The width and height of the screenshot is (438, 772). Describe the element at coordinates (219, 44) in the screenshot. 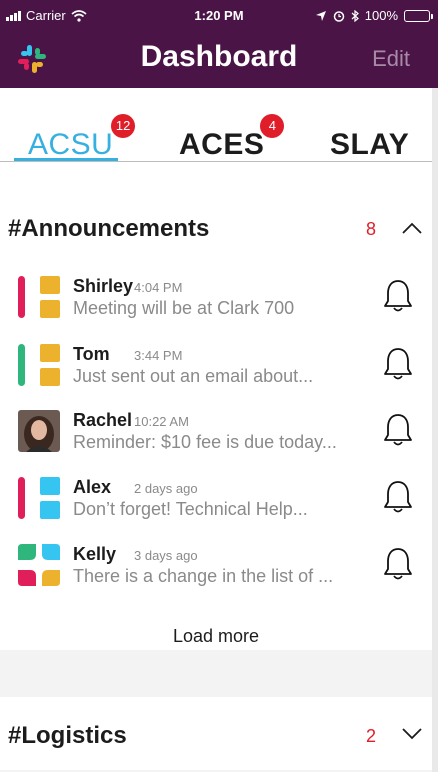

I see `app-header: Carrier 1:20 PM 100% Dashboard Edit` at that location.